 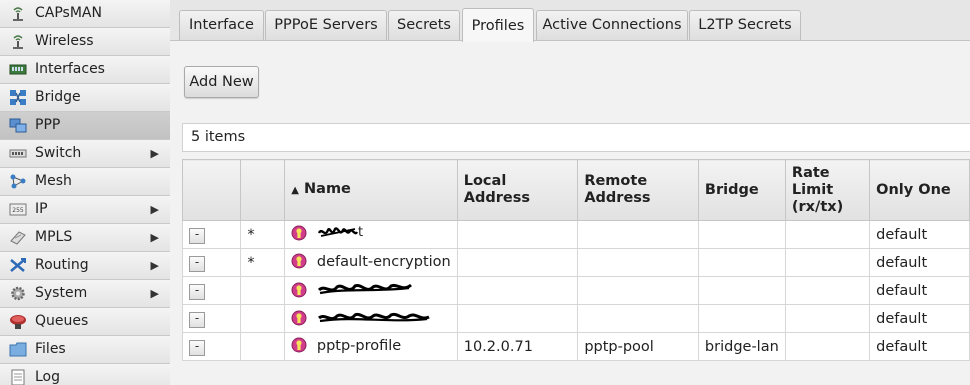 What do you see at coordinates (18, 181) in the screenshot?
I see `mesh-icon` at bounding box center [18, 181].